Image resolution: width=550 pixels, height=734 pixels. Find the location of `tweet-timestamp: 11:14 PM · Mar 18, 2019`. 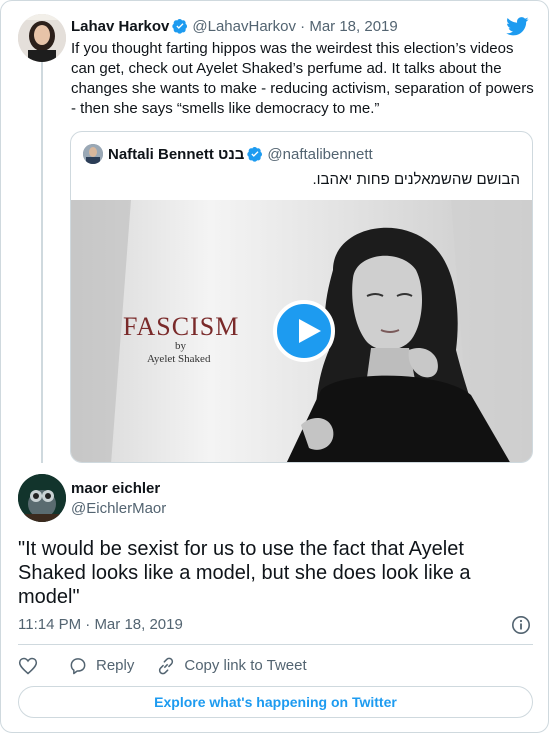

tweet-timestamp: 11:14 PM · Mar 18, 2019 is located at coordinates (100, 625).